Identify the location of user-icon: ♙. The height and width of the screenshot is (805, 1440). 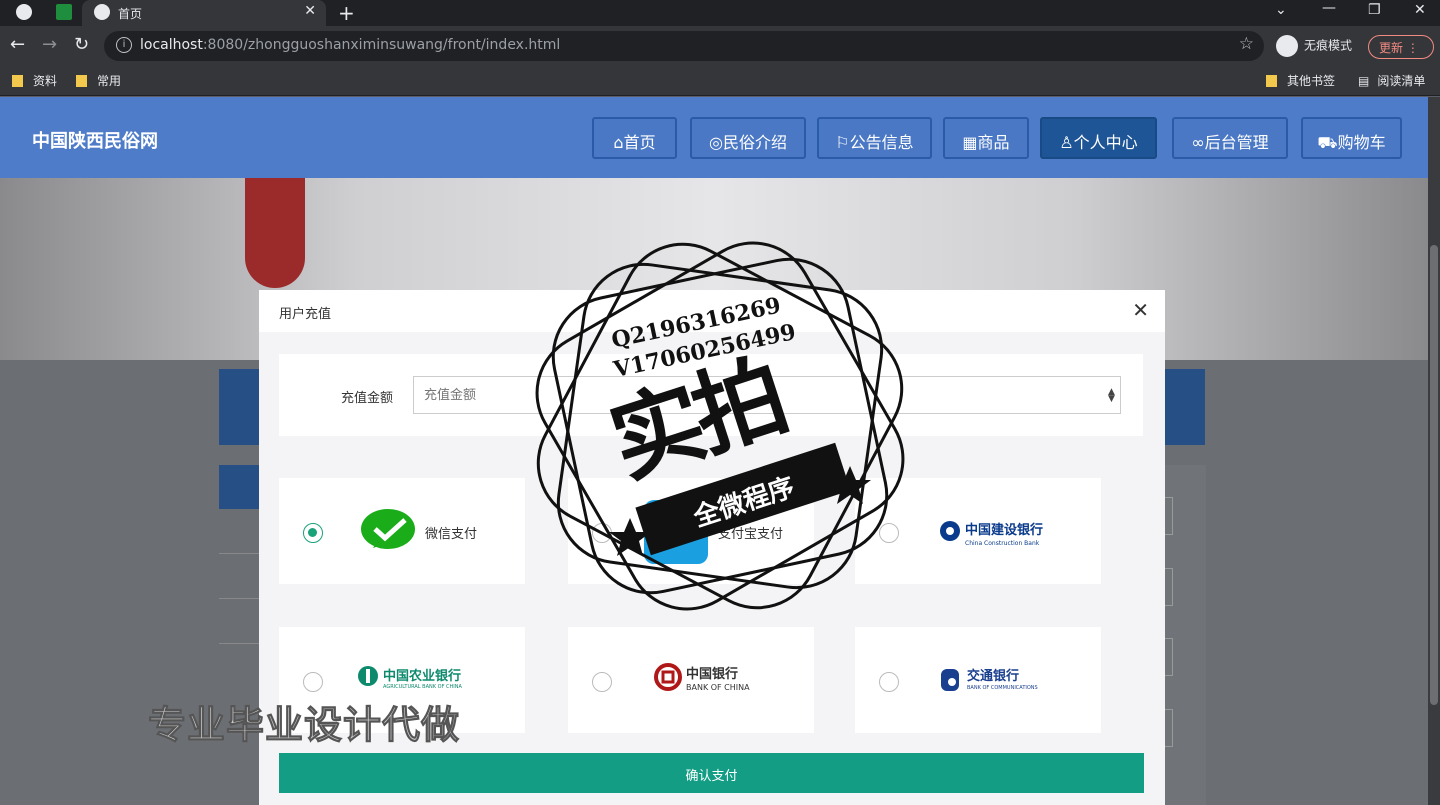
(1066, 142).